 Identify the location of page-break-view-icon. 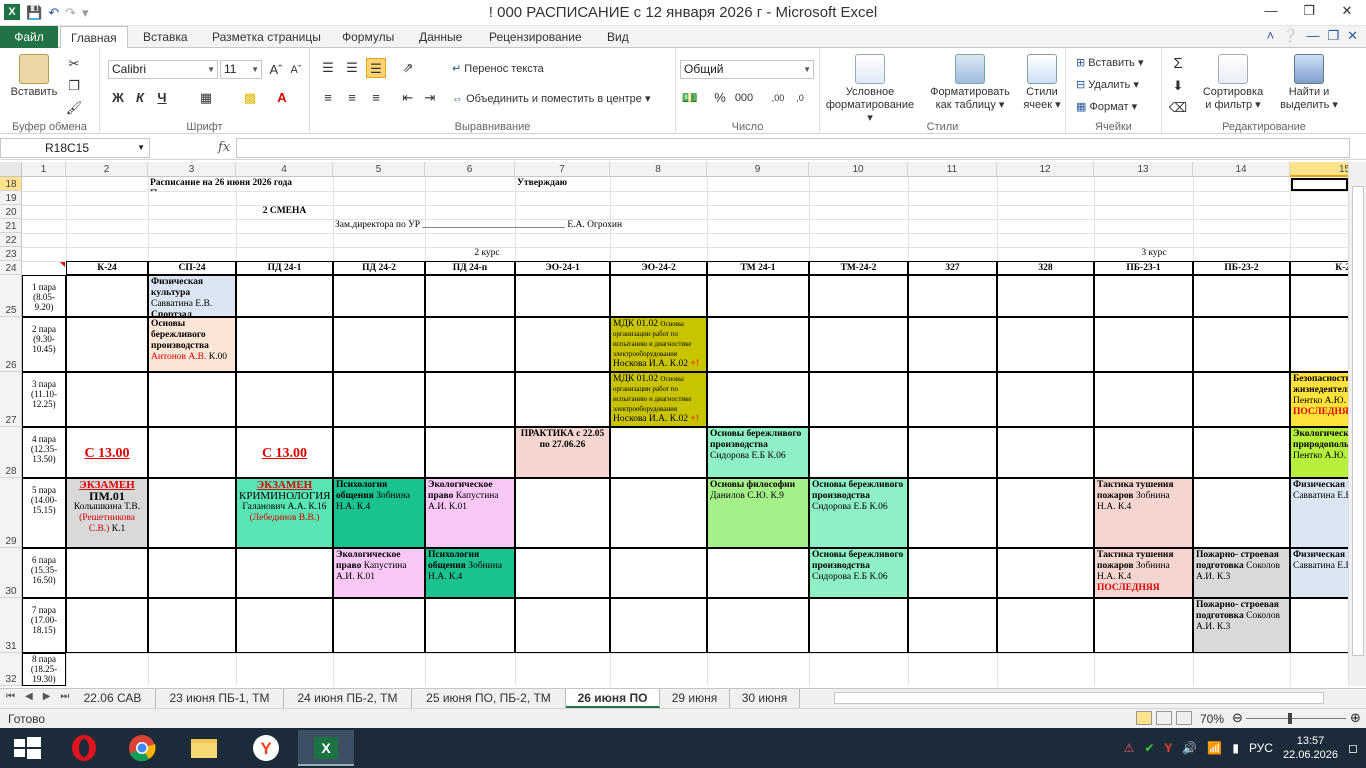
(1184, 718).